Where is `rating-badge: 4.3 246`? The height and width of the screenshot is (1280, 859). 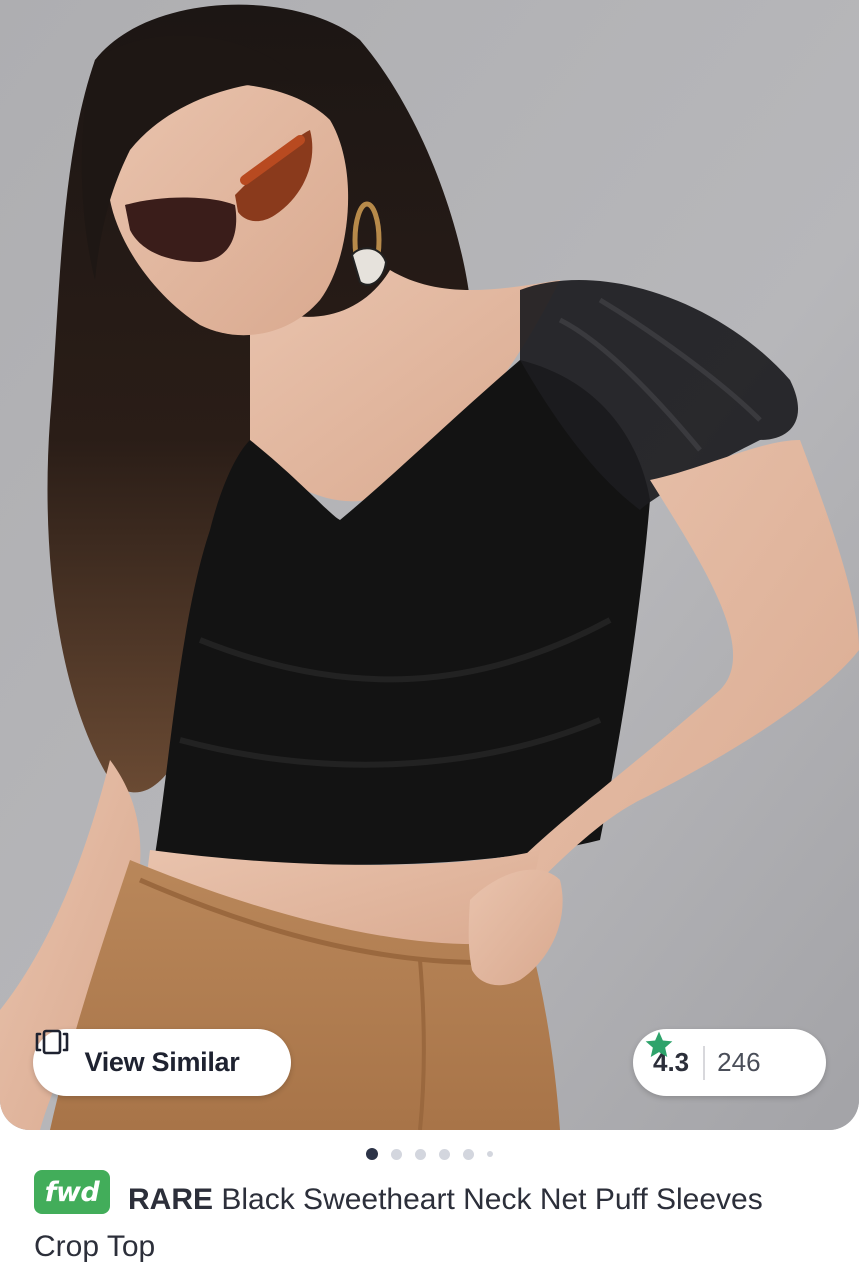 rating-badge: 4.3 246 is located at coordinates (729, 1062).